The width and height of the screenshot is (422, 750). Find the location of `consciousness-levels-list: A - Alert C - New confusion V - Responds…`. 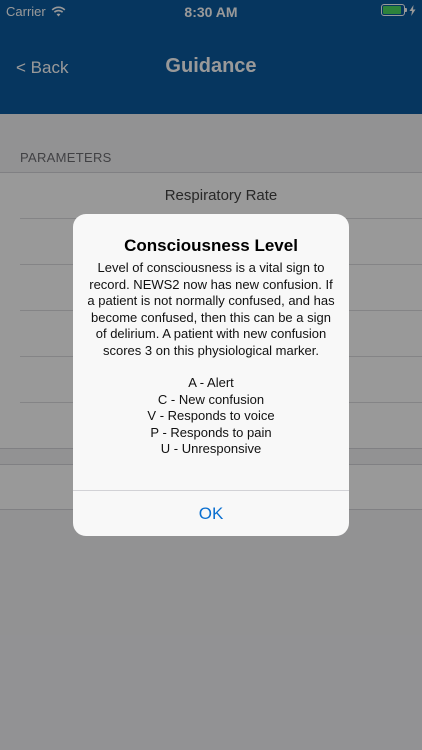

consciousness-levels-list: A - Alert C - New confusion V - Responds… is located at coordinates (211, 416).